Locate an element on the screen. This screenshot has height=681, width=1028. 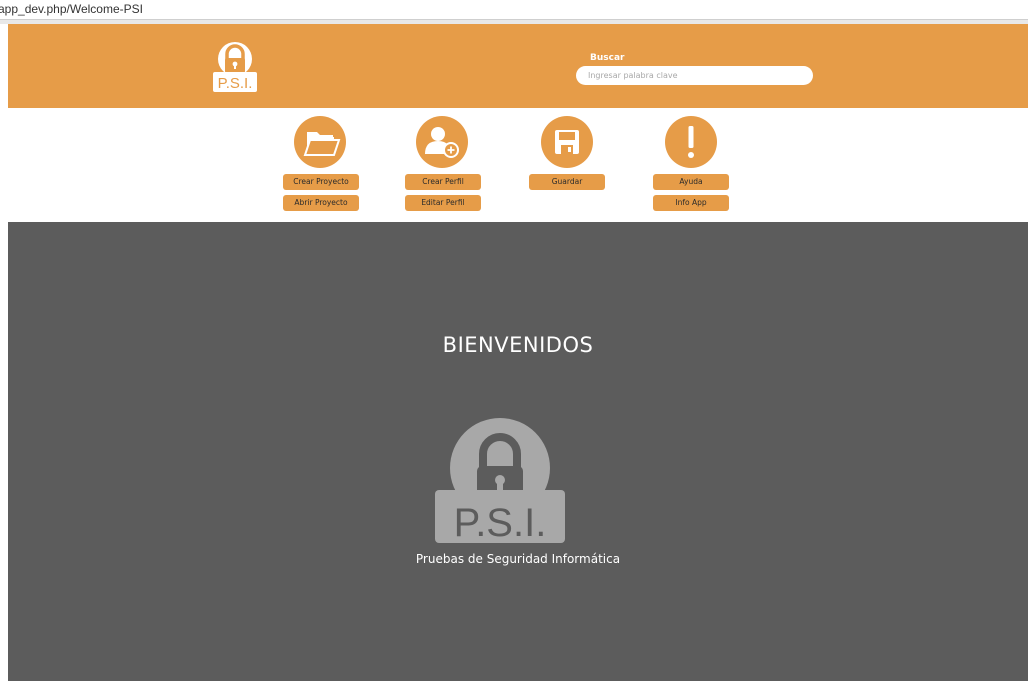
psi-logo: P.S.I. is located at coordinates (235, 65).